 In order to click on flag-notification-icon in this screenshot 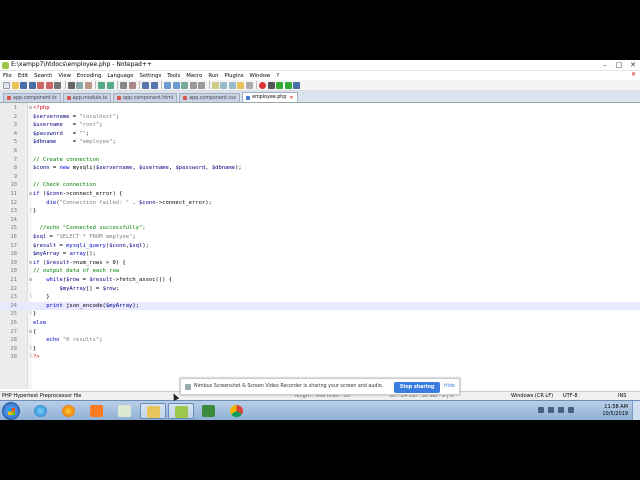, I will do `click(571, 410)`.